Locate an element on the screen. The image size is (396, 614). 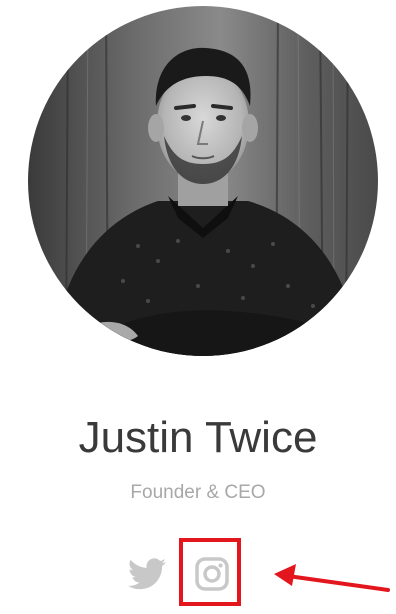
annotation-arrow-icon is located at coordinates (332, 578).